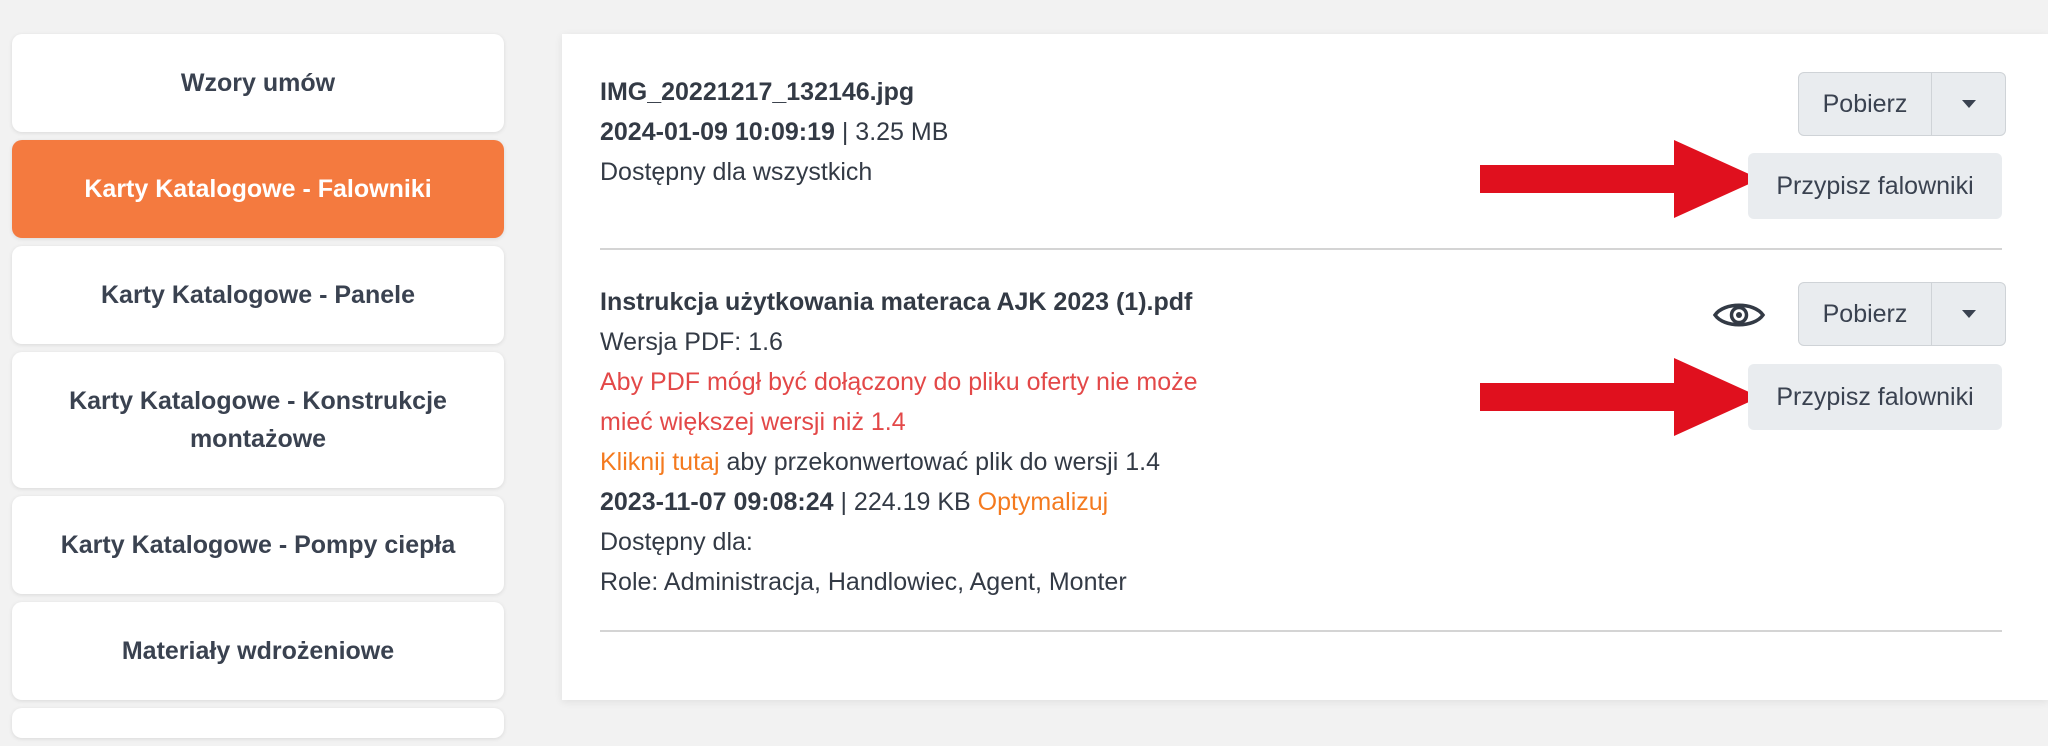 Image resolution: width=2048 pixels, height=746 pixels. Describe the element at coordinates (905, 502) in the screenshot. I see `file-size: | 224.19 KB` at that location.